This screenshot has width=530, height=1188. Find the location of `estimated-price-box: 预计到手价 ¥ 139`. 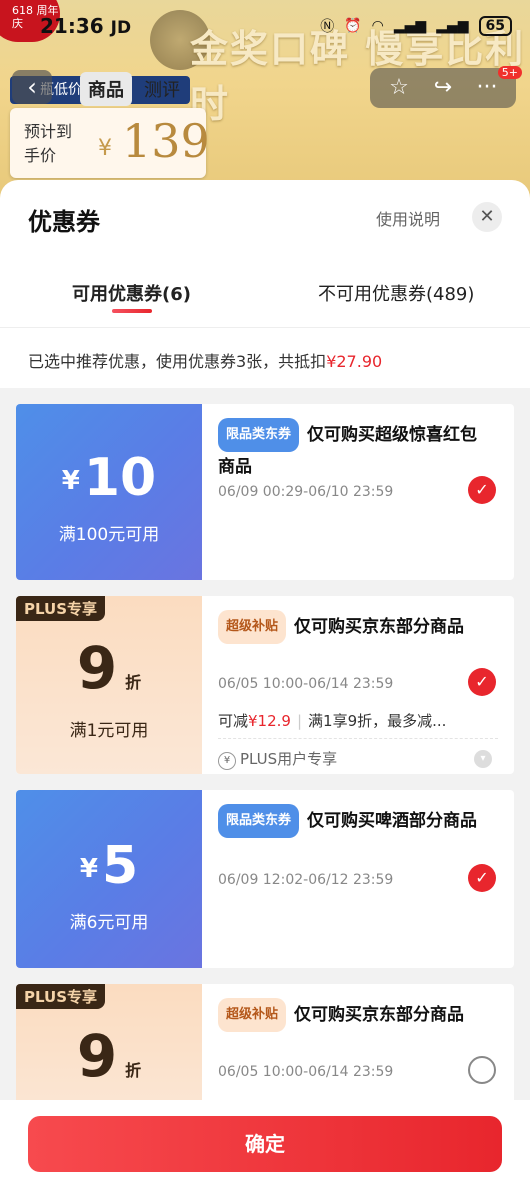

estimated-price-box: 预计到手价 ¥ 139 is located at coordinates (110, 143).